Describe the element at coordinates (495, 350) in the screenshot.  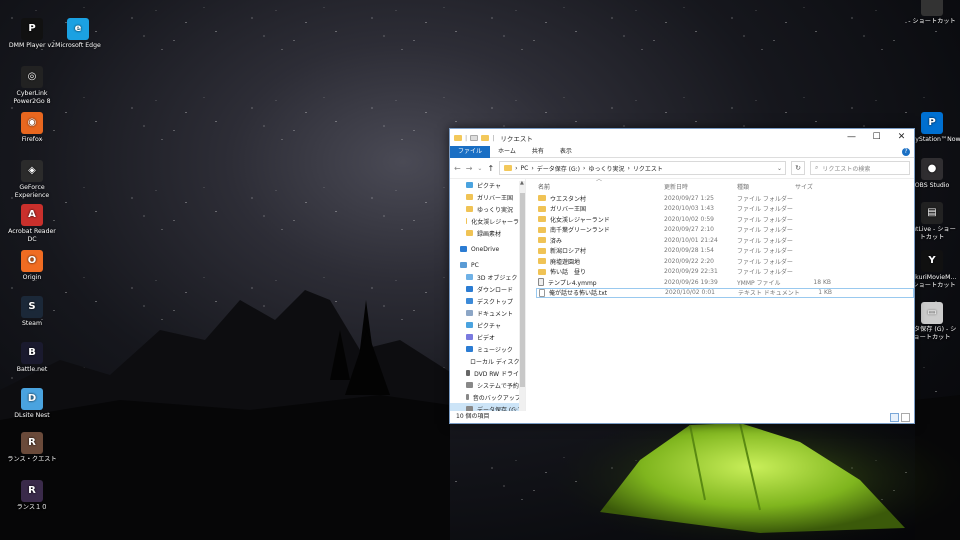
I see `nav-item-label: ミュージック` at that location.